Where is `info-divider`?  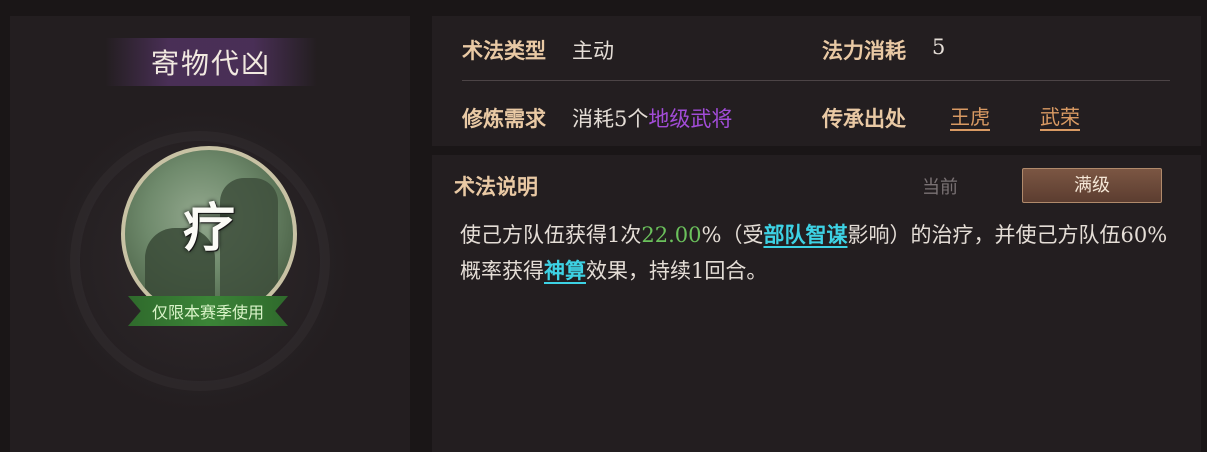
info-divider is located at coordinates (816, 80).